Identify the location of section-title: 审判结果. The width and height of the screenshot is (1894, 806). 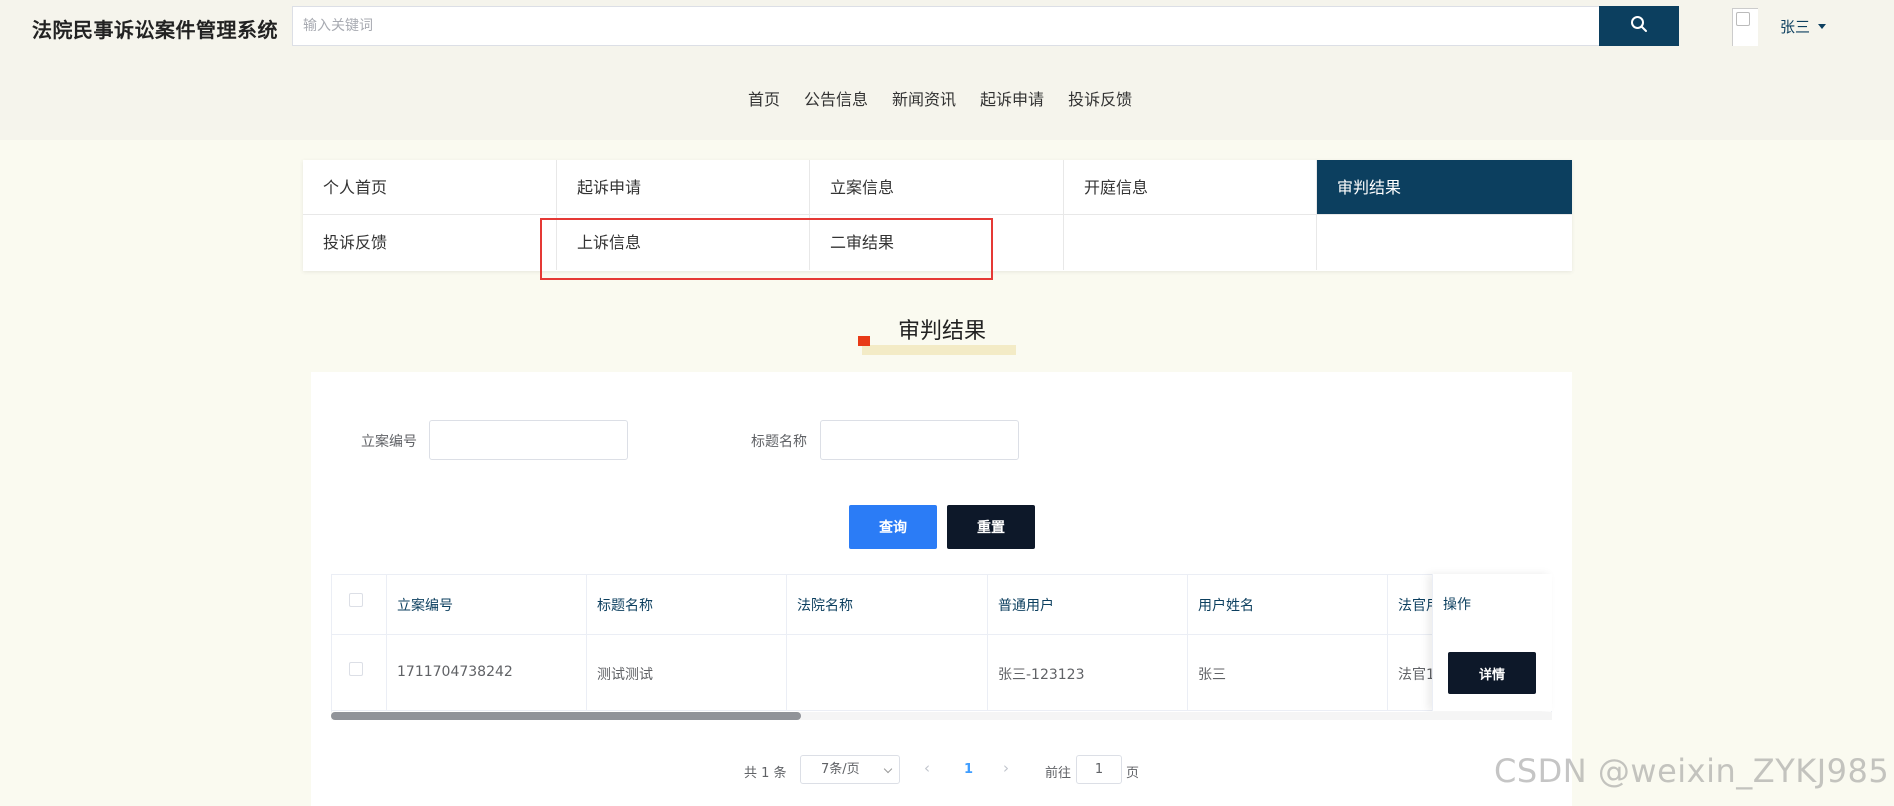
(942, 331).